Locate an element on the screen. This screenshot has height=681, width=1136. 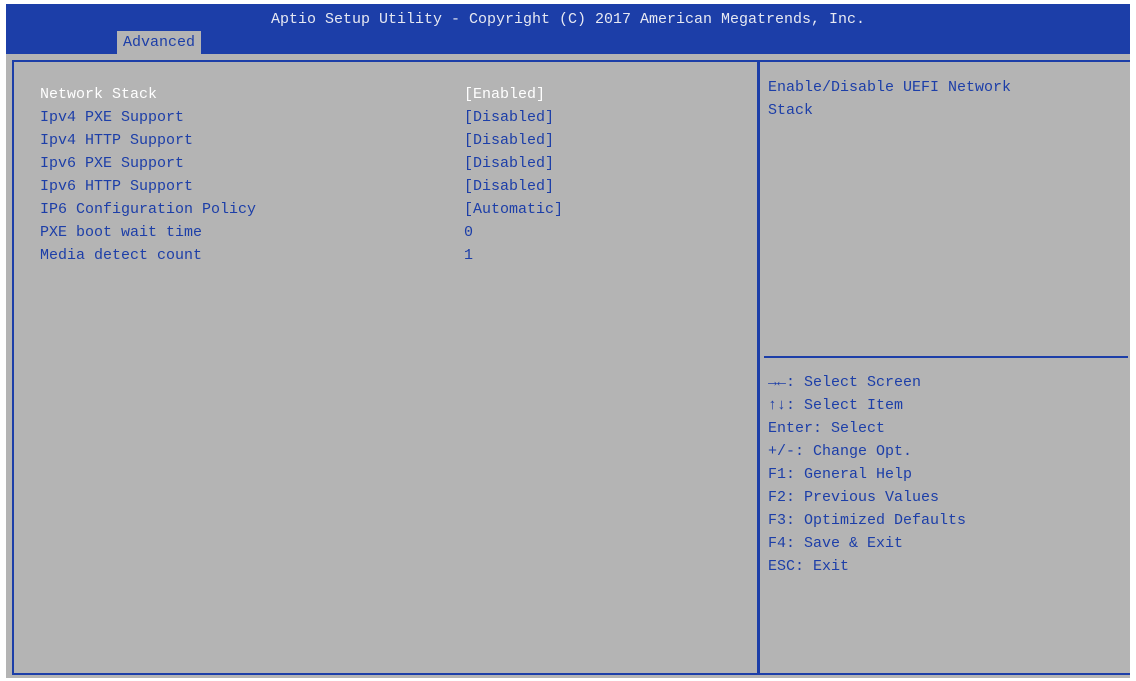
key-hint-save-exit: F4: Save & Exit is located at coordinates (836, 543).